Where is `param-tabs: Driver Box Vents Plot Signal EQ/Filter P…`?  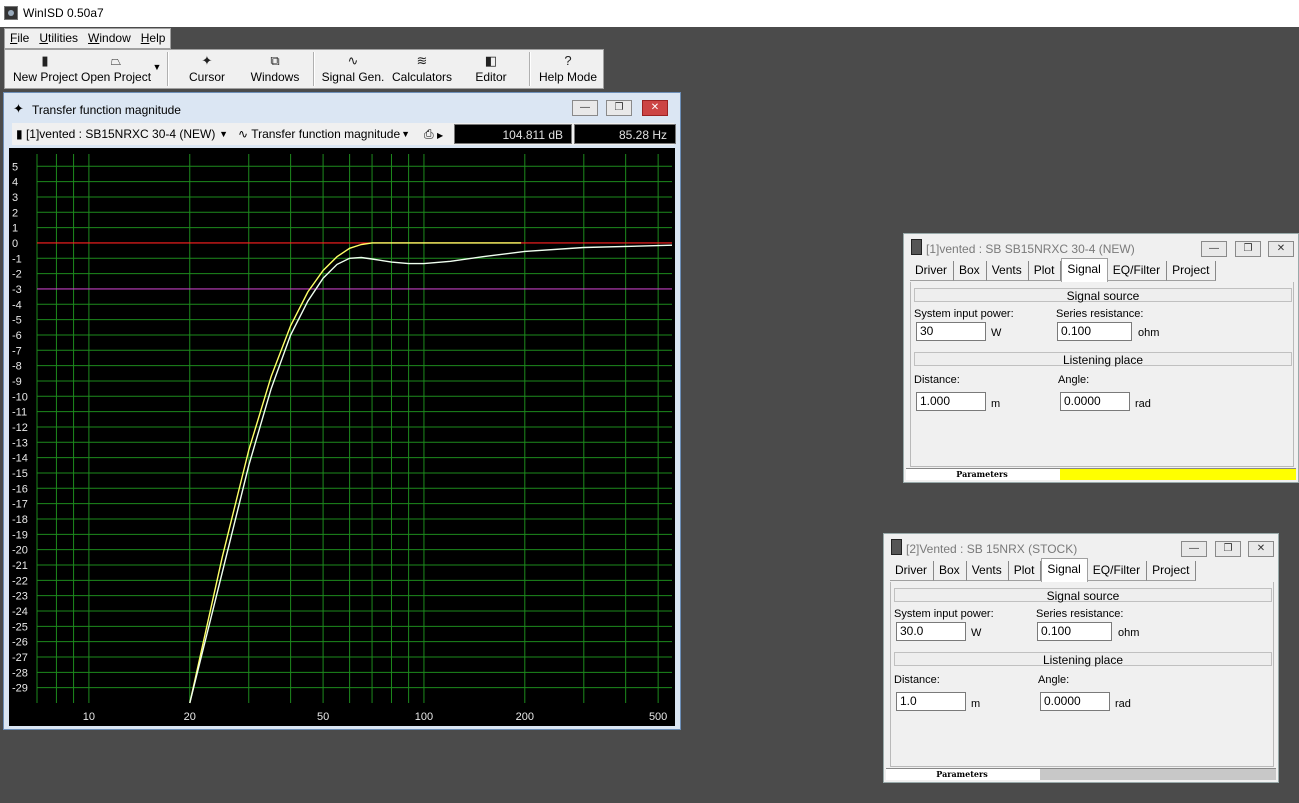
param-tabs: Driver Box Vents Plot Signal EQ/Filter P… is located at coordinates (1043, 570).